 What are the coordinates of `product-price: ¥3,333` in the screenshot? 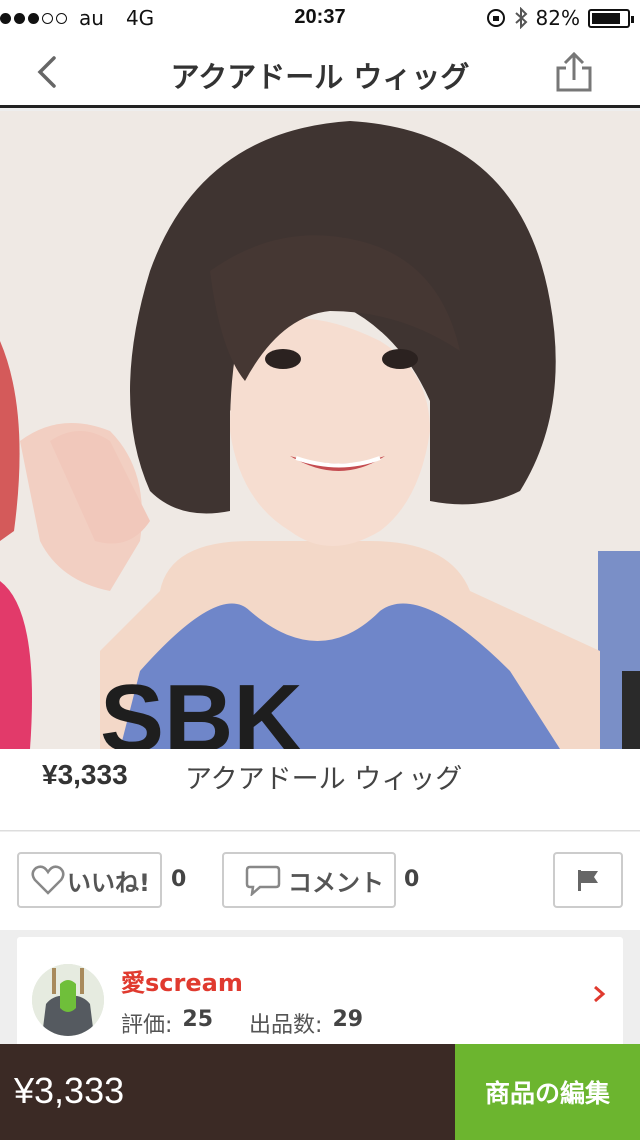 It's located at (85, 774).